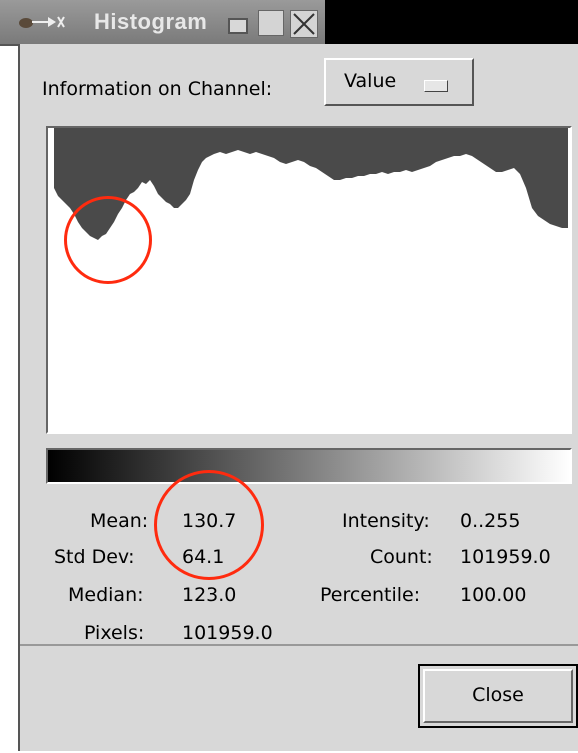 The image size is (578, 753). I want to click on percentile-label: Percentile:, so click(370, 595).